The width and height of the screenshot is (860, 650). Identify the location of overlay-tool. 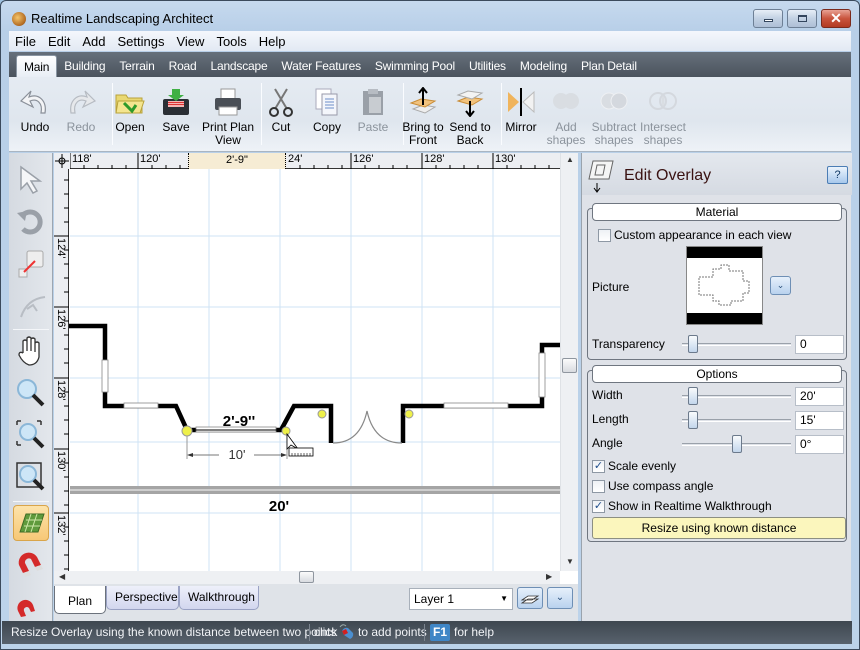
(31, 523).